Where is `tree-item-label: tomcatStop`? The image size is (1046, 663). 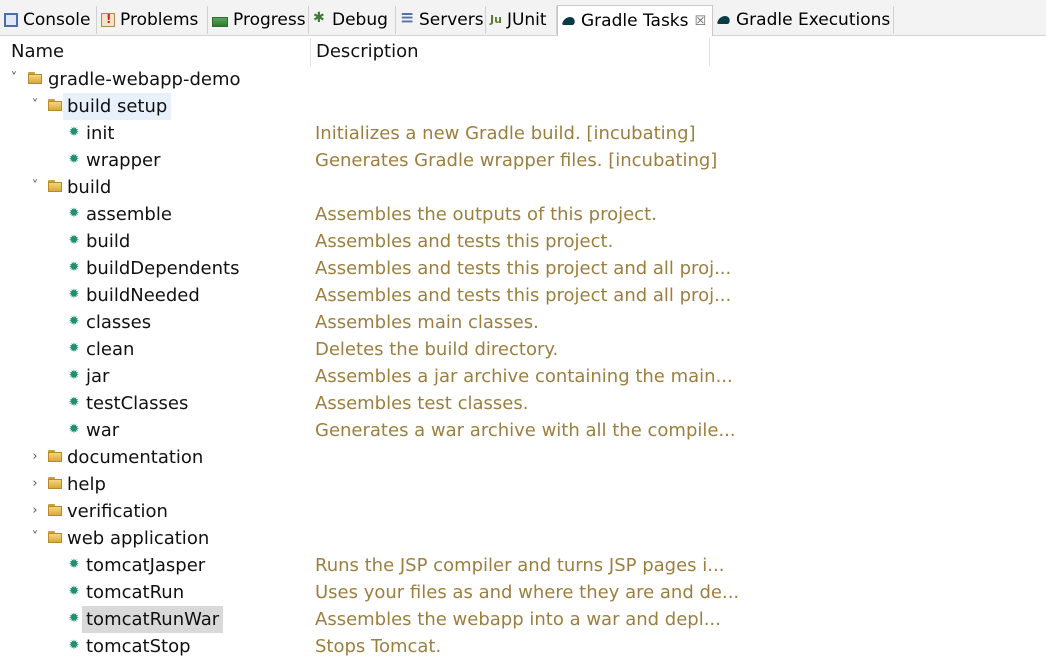
tree-item-label: tomcatStop is located at coordinates (138, 646).